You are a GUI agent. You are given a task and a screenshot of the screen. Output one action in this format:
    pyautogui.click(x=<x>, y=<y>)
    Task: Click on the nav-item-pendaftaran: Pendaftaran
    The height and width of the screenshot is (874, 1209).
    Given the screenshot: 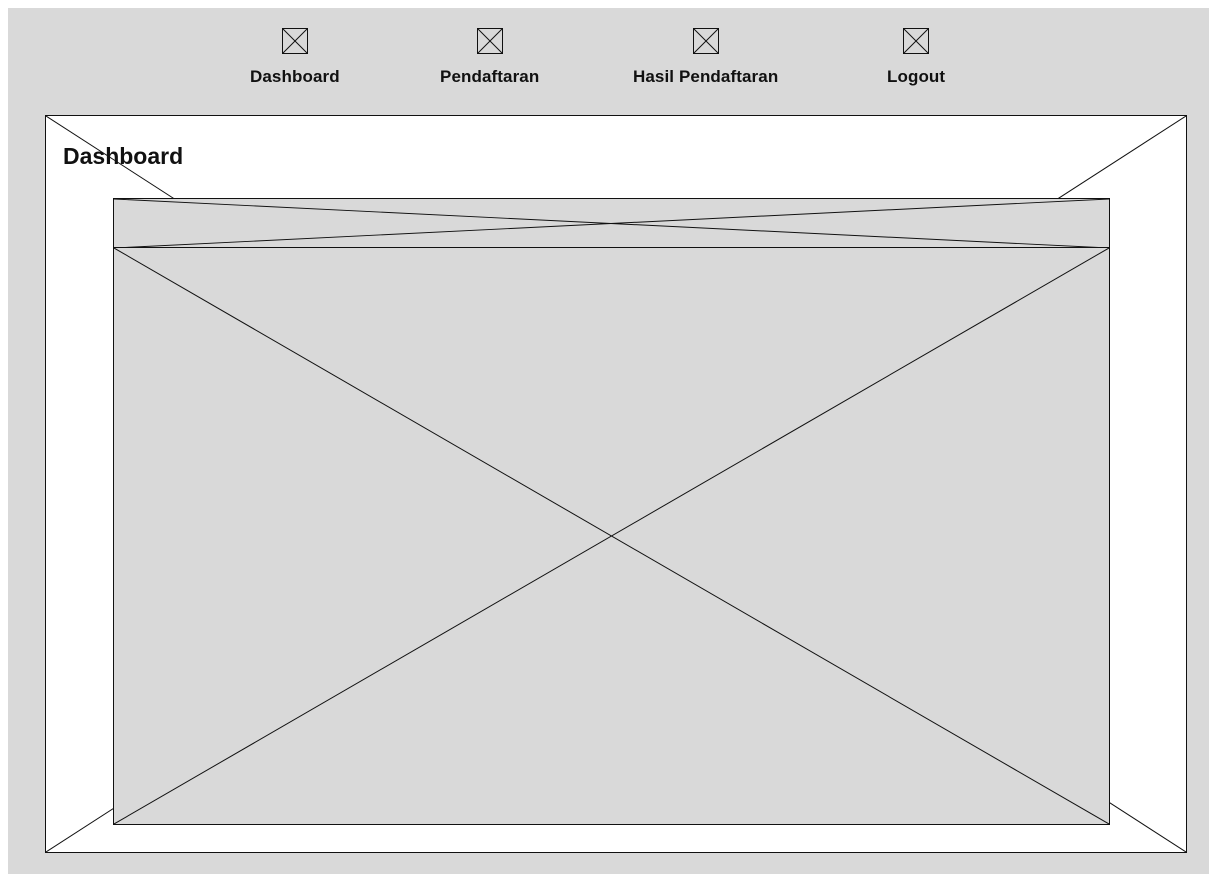 What is the action you would take?
    pyautogui.click(x=489, y=57)
    